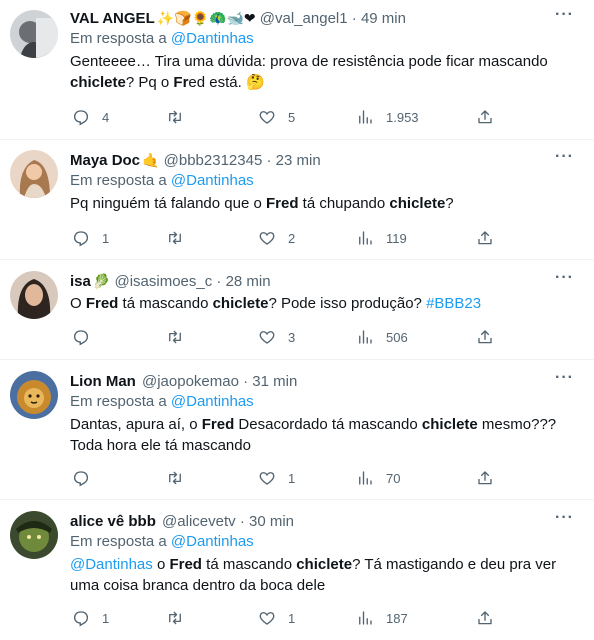 Image resolution: width=594 pixels, height=640 pixels. What do you see at coordinates (160, 445) in the screenshot?
I see `tweet-text-segment: Toda hora ele tá mascando` at bounding box center [160, 445].